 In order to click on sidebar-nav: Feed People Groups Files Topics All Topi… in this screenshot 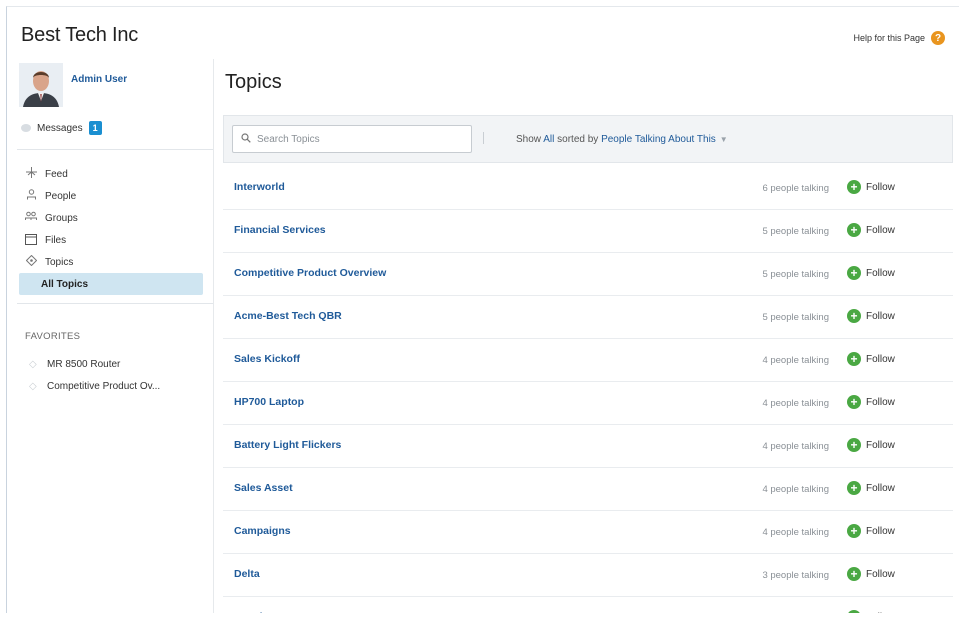, I will do `click(110, 229)`.